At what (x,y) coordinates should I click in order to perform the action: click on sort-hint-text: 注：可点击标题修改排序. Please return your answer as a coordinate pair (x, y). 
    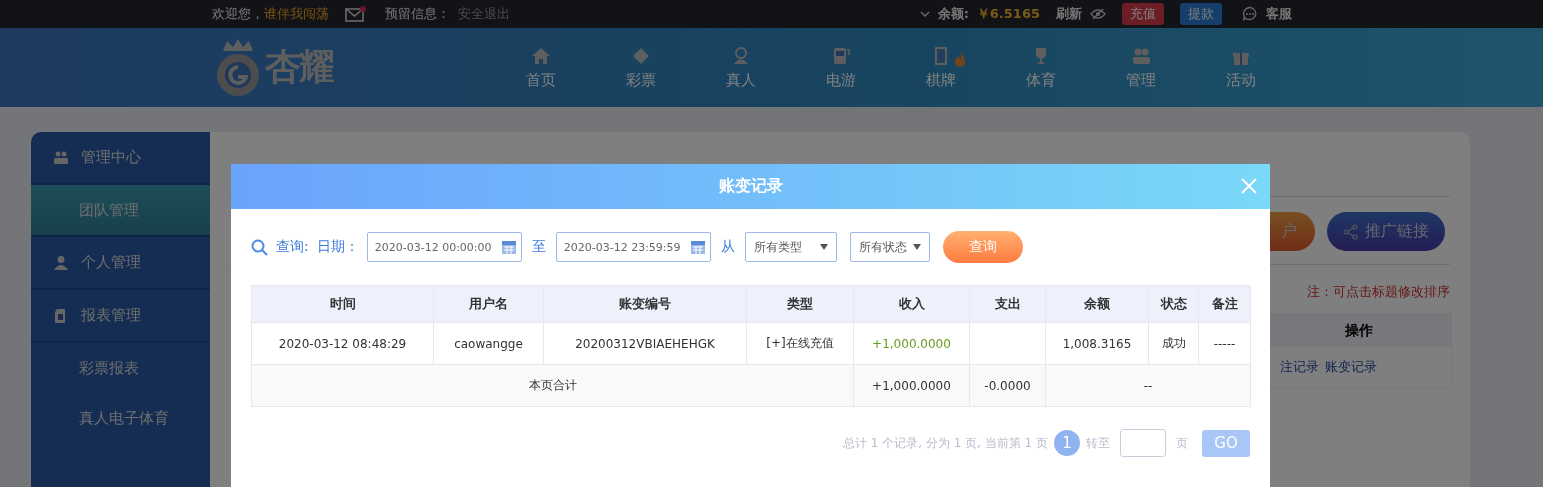
    Looking at the image, I should click on (1378, 291).